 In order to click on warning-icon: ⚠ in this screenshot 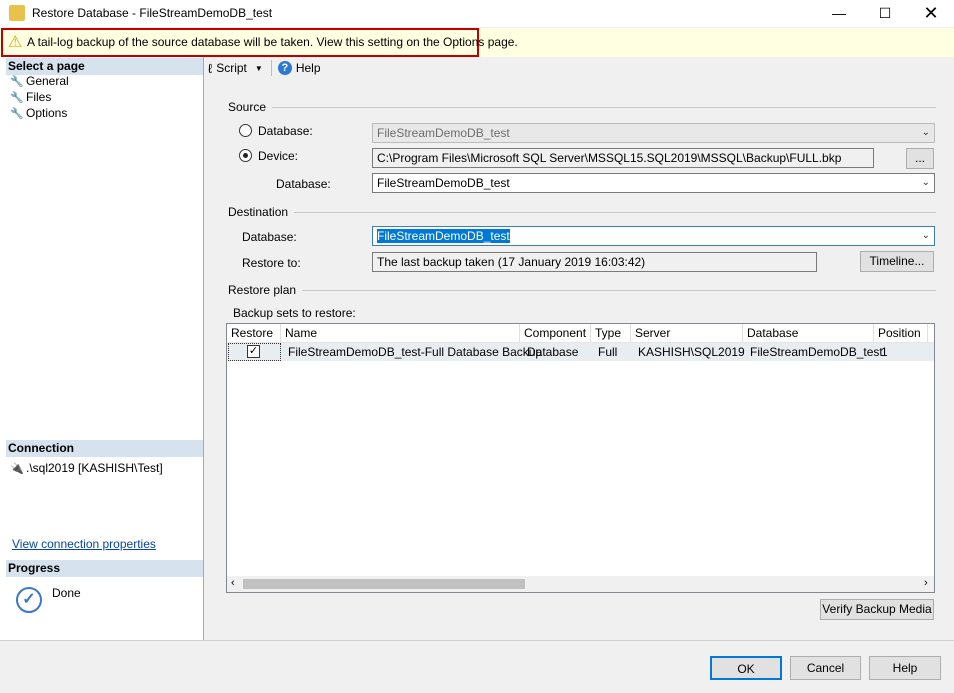, I will do `click(15, 42)`.